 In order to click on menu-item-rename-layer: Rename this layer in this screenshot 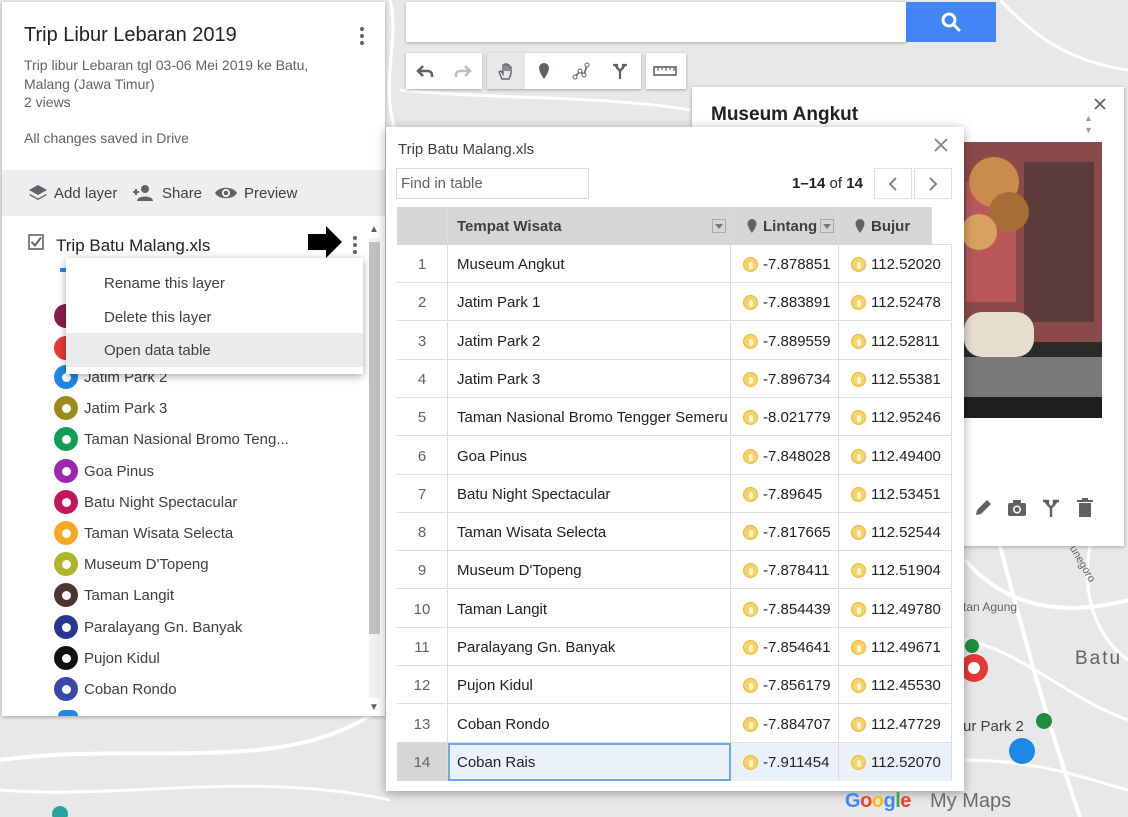, I will do `click(214, 283)`.